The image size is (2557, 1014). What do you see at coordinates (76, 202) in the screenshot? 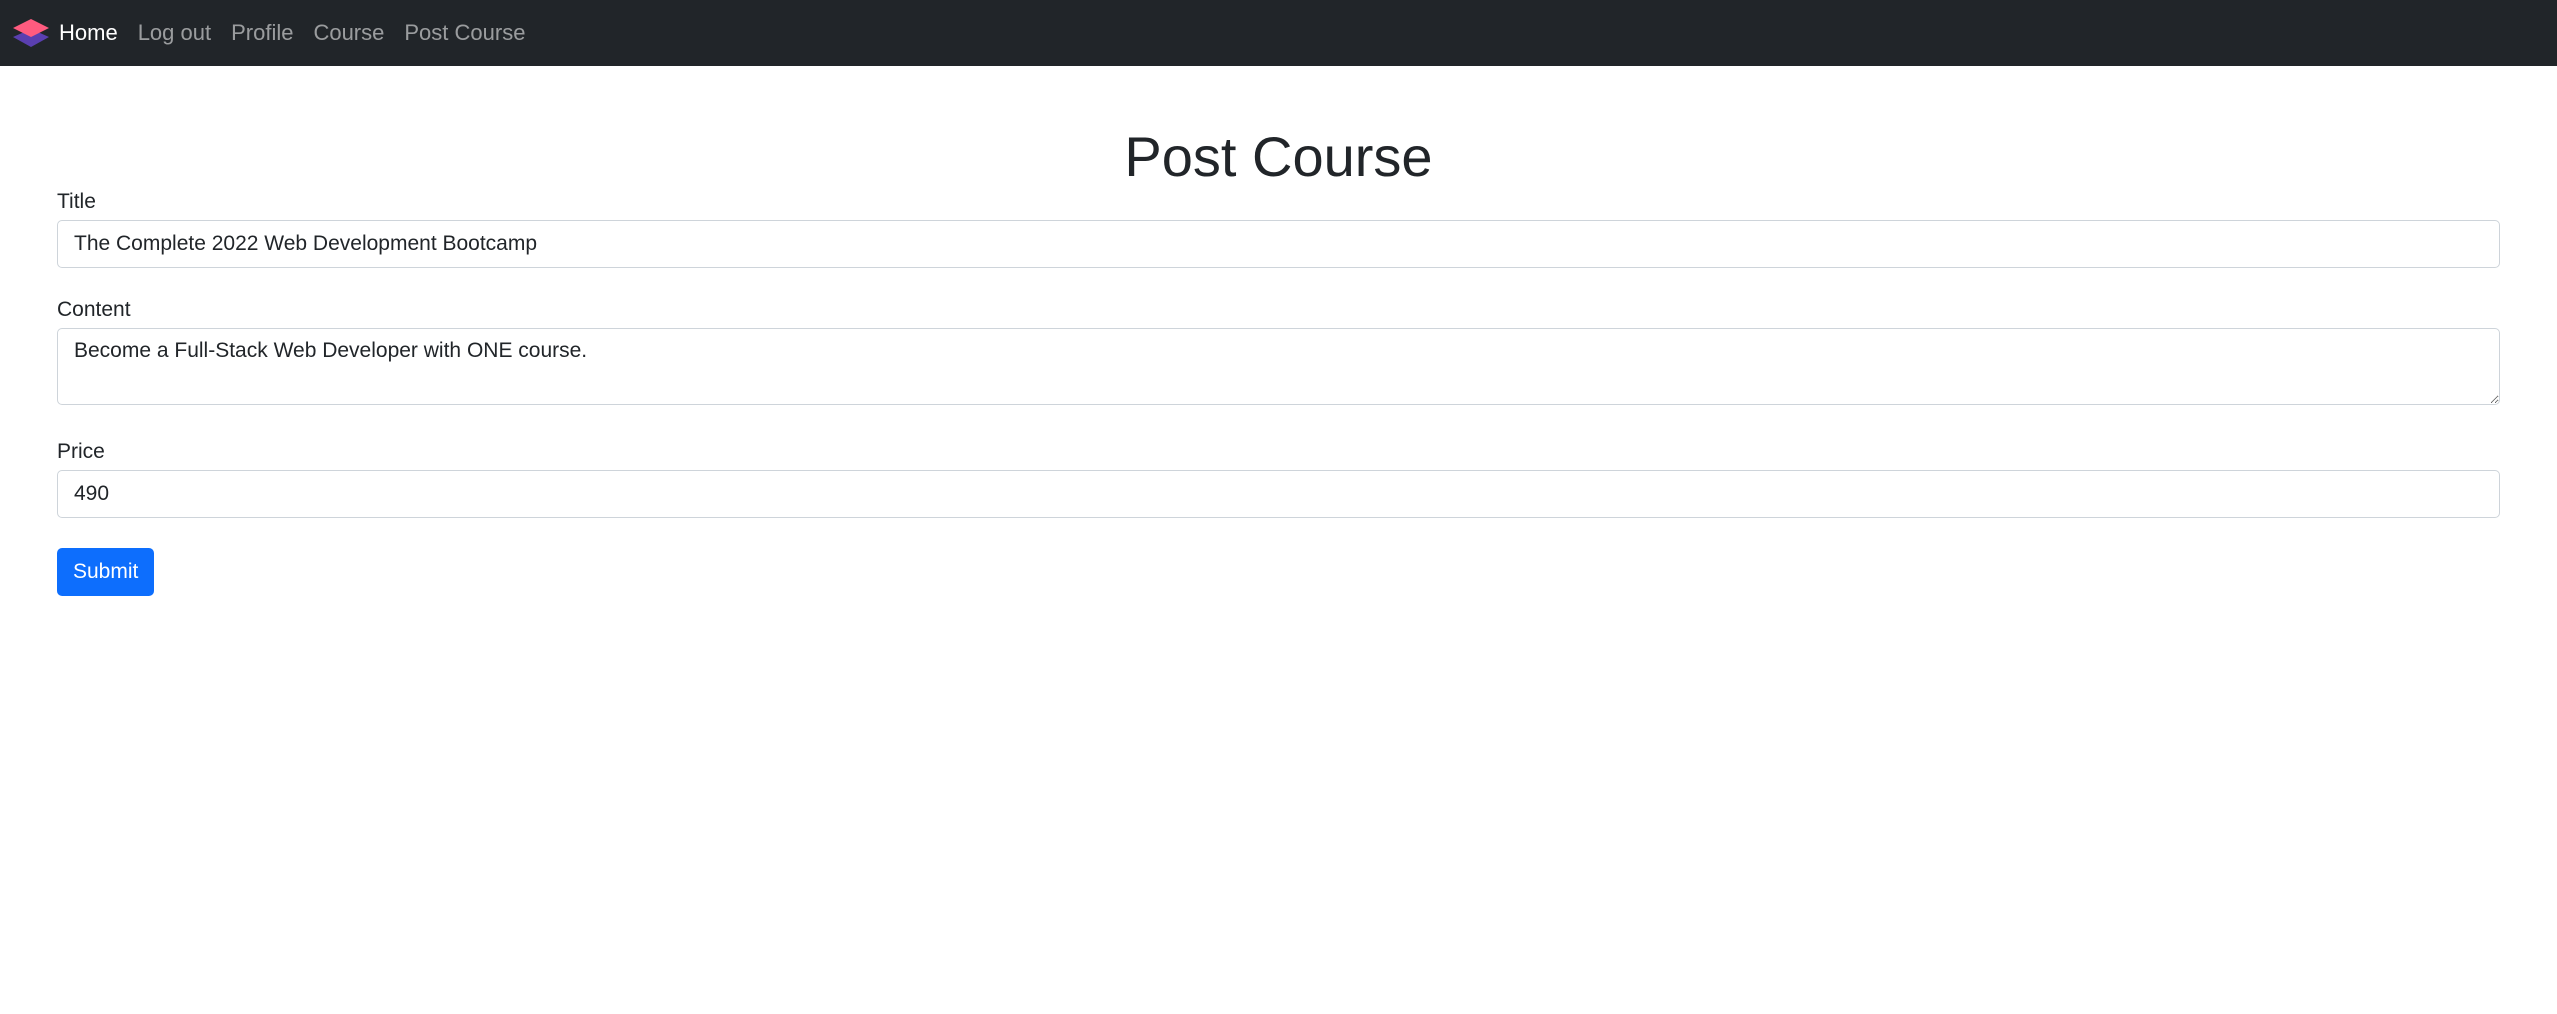
I see `title-label: Title` at bounding box center [76, 202].